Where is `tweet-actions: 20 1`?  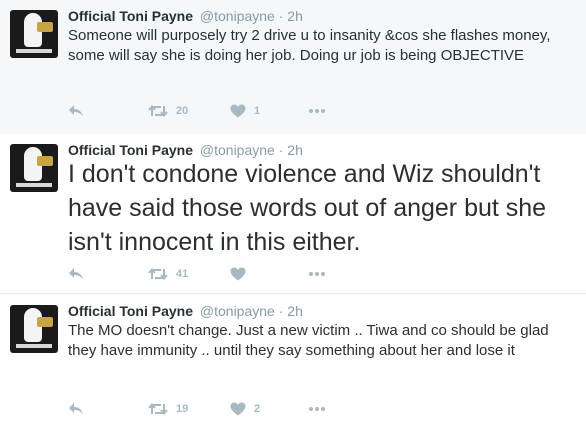 tweet-actions: 20 1 is located at coordinates (218, 111).